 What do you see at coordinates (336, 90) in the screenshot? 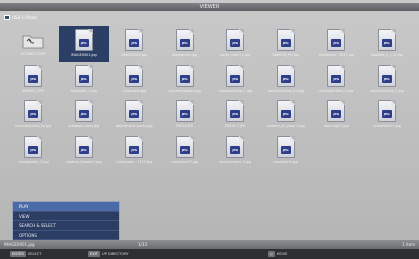
I see `file-label: mountainview_3.jpg` at bounding box center [336, 90].